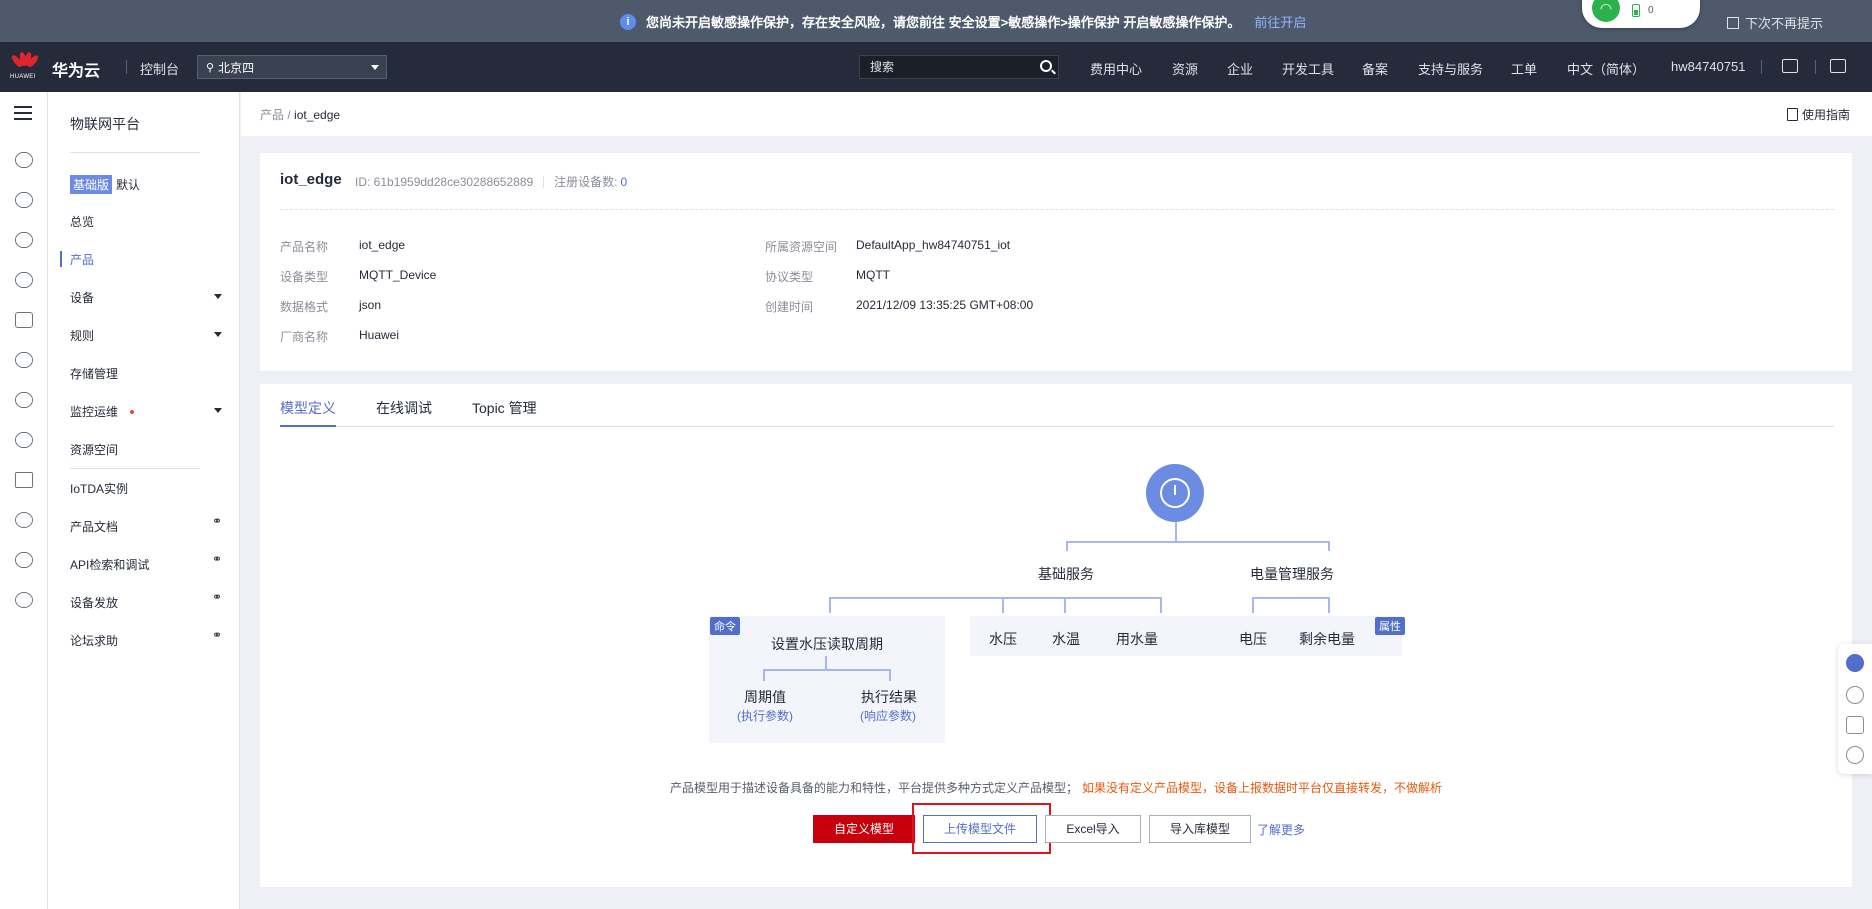 Image resolution: width=1872 pixels, height=909 pixels. Describe the element at coordinates (1641, 14) in the screenshot. I see `network-status-popup: ◠ 0` at that location.